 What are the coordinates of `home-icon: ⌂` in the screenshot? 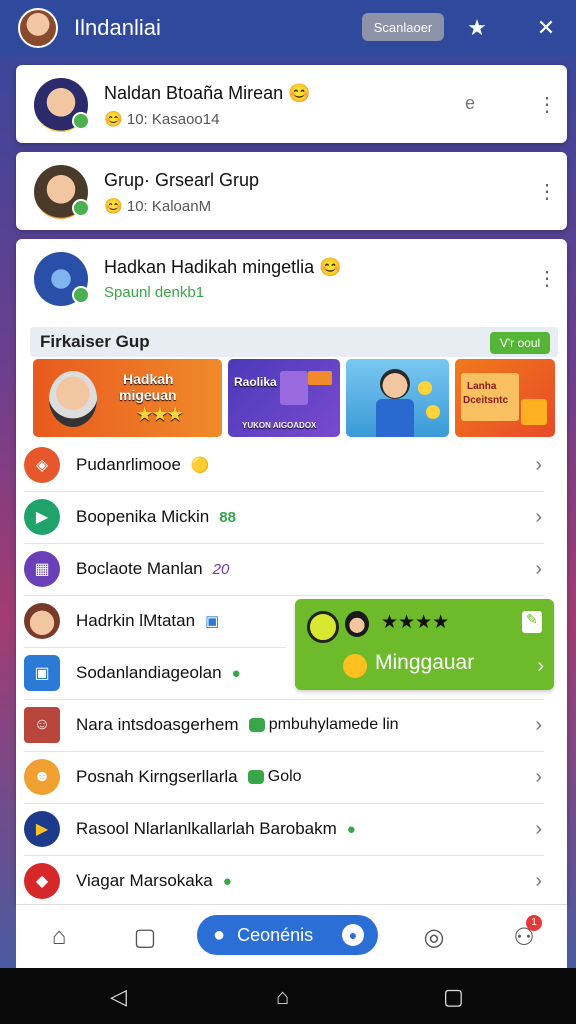 It's located at (59, 937).